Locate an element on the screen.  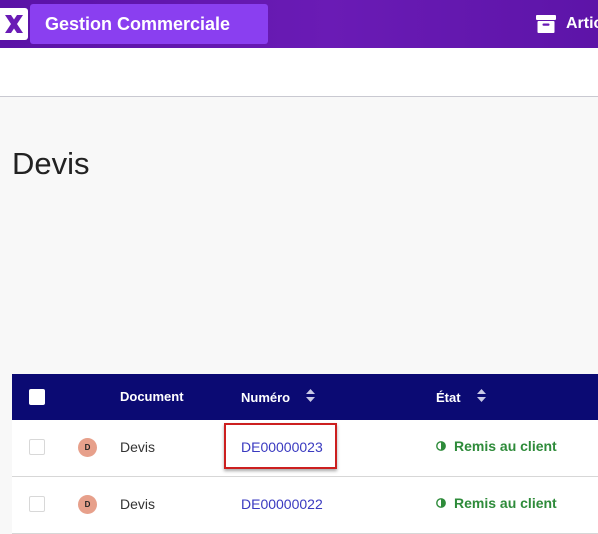
column-header-document: Document is located at coordinates (152, 396).